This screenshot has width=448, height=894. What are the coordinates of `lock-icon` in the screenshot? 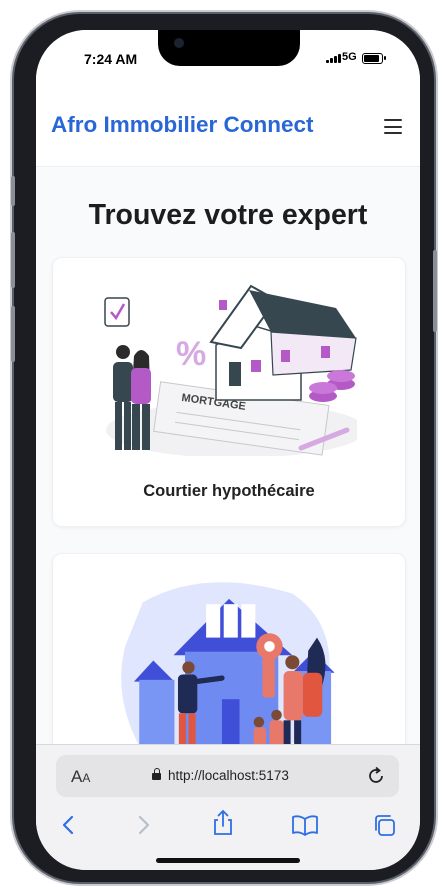 It's located at (156, 774).